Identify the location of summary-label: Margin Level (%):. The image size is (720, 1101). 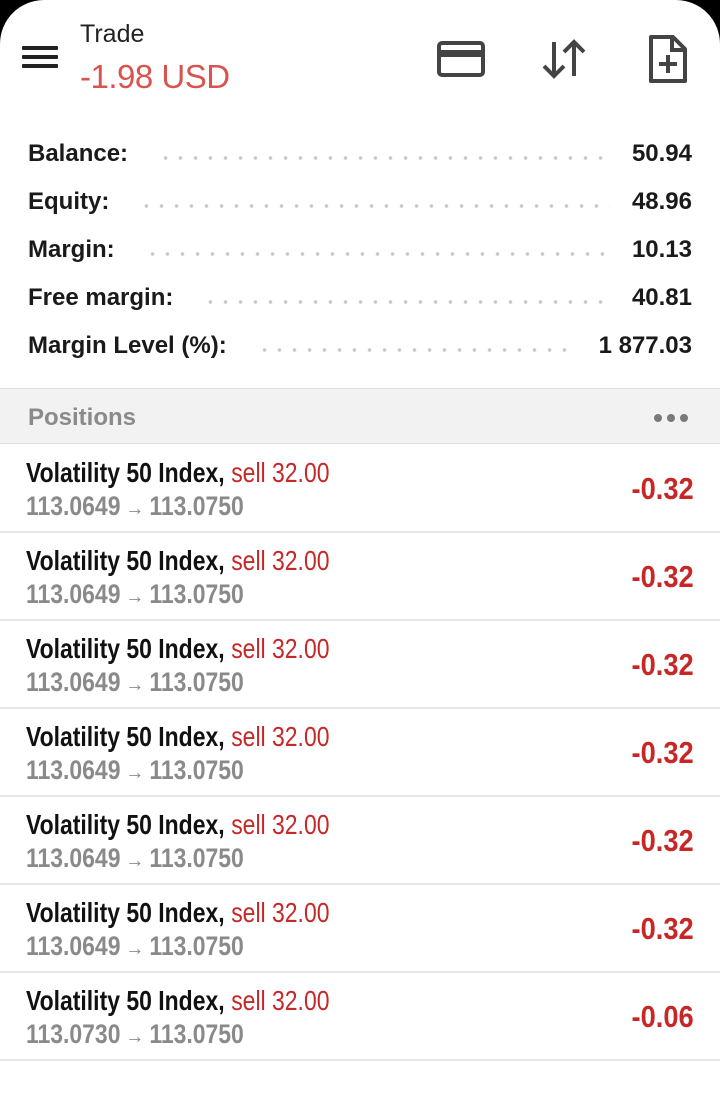
(127, 345).